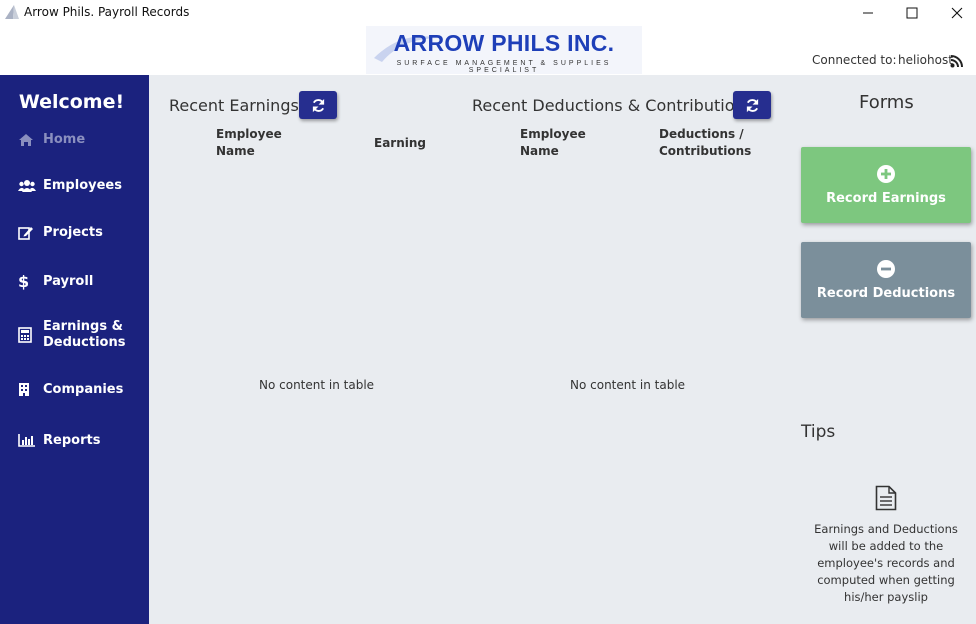 The width and height of the screenshot is (976, 624). I want to click on sidebar-item-label: Payroll, so click(68, 281).